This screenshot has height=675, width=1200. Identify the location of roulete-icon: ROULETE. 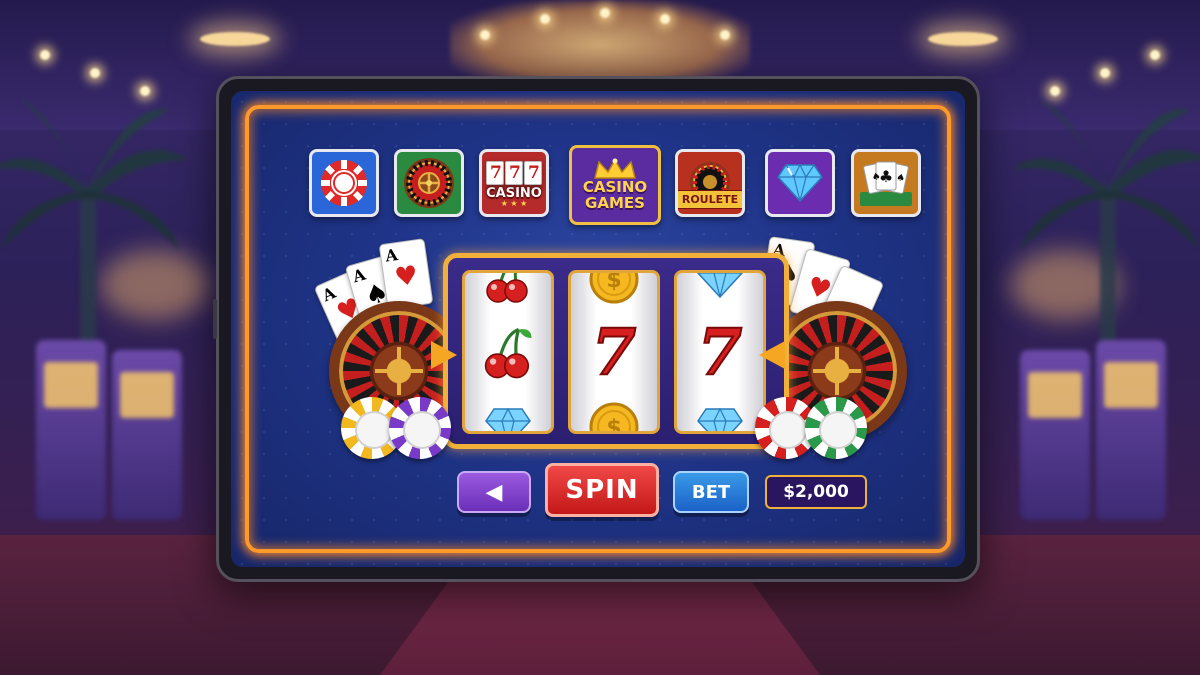
(710, 183).